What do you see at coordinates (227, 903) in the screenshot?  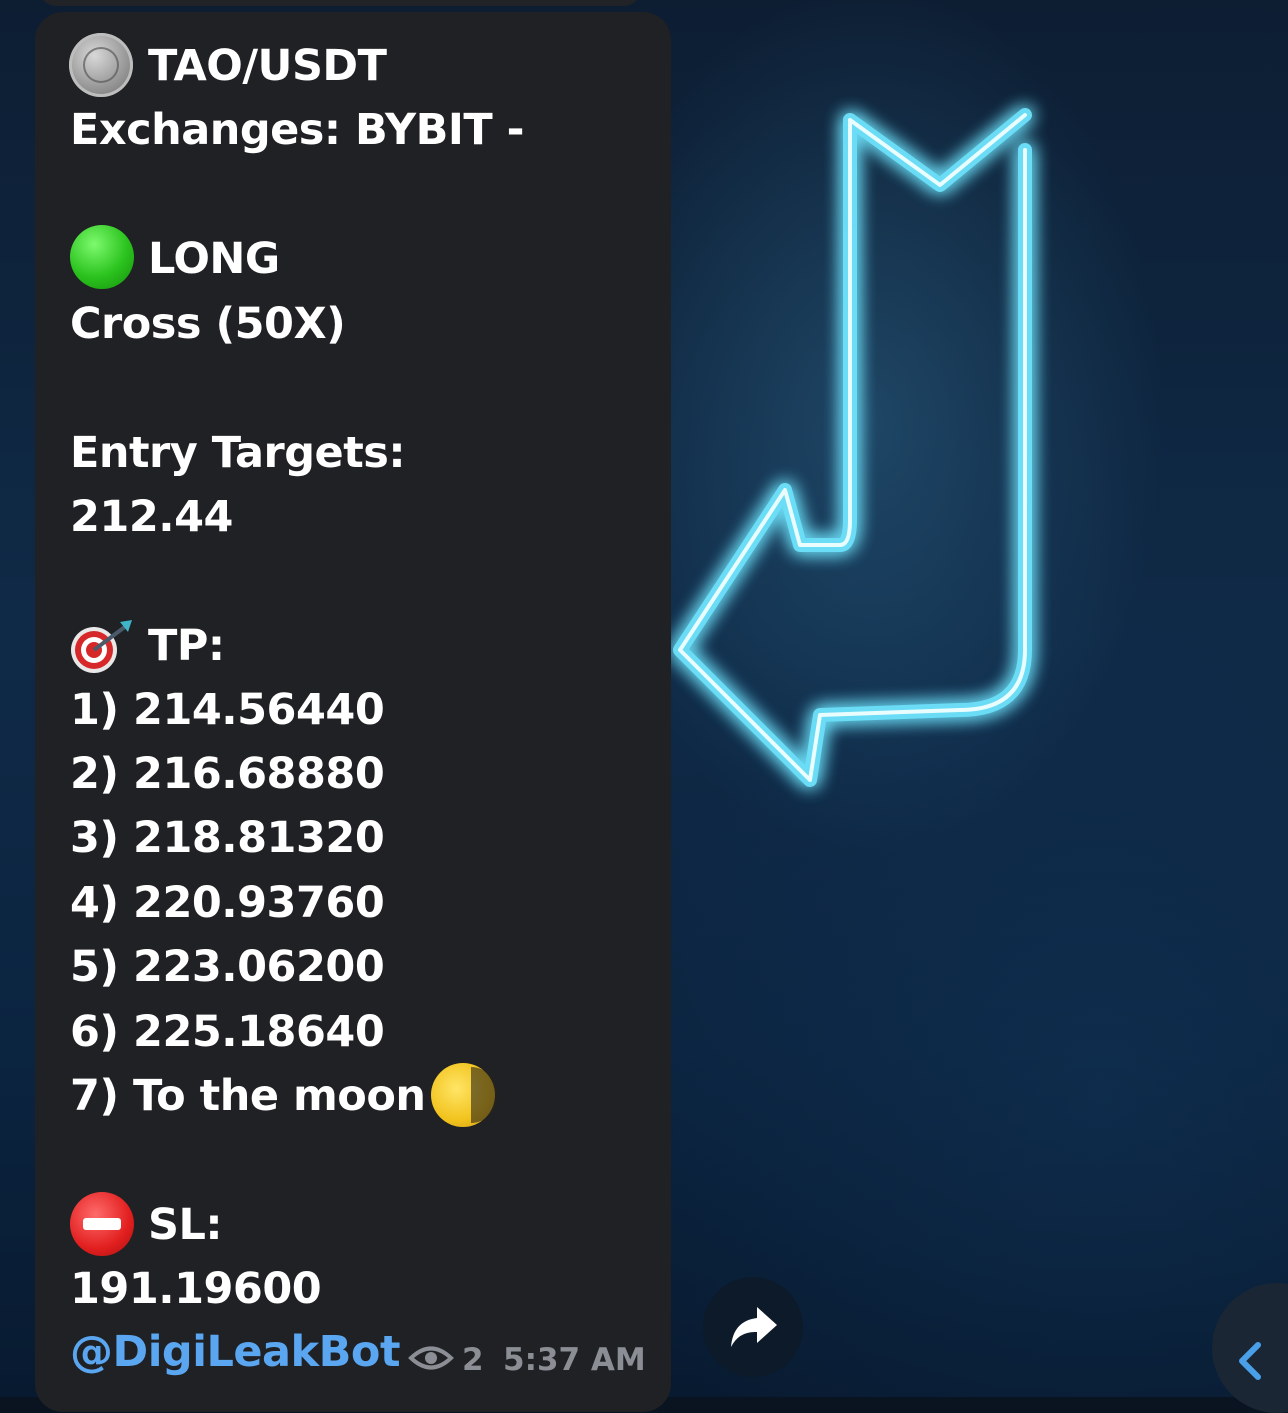 I see `tp-item: 4) 220.93760` at bounding box center [227, 903].